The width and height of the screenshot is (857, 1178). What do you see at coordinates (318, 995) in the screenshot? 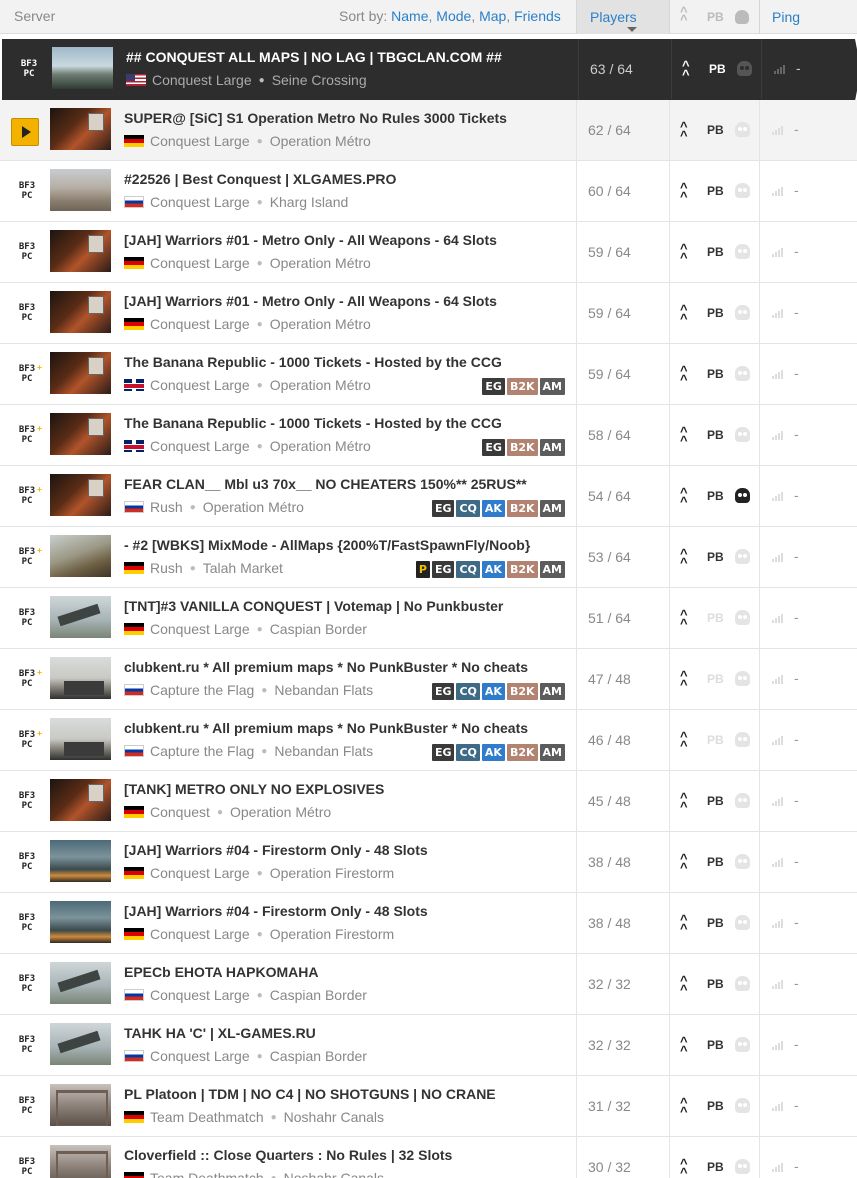
I see `map-name: Caspian Border` at bounding box center [318, 995].